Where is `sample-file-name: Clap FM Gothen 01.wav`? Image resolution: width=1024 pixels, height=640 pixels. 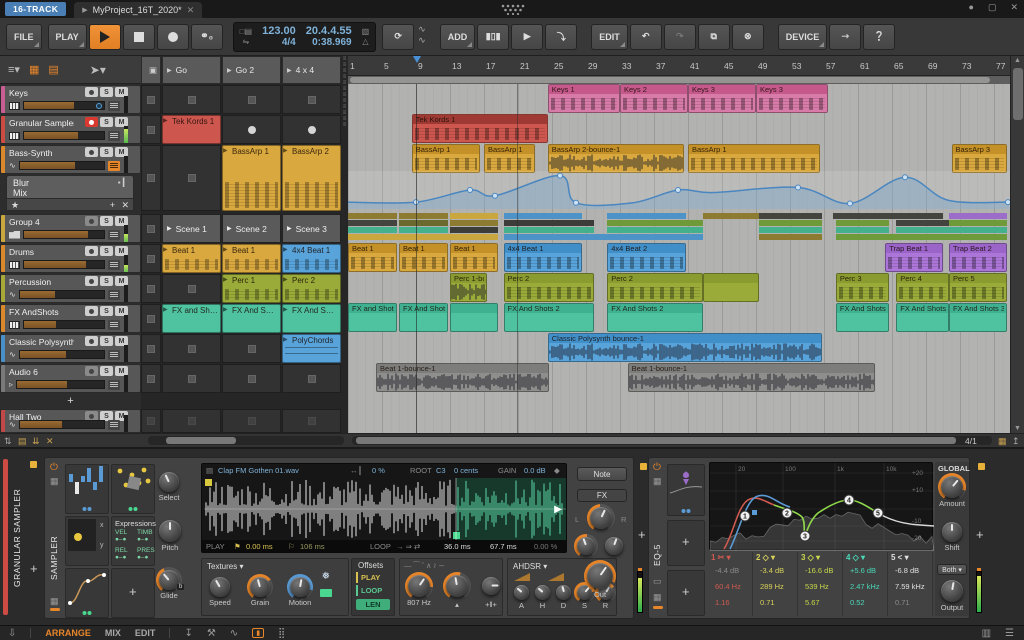 sample-file-name: Clap FM Gothen 01.wav is located at coordinates (258, 470).